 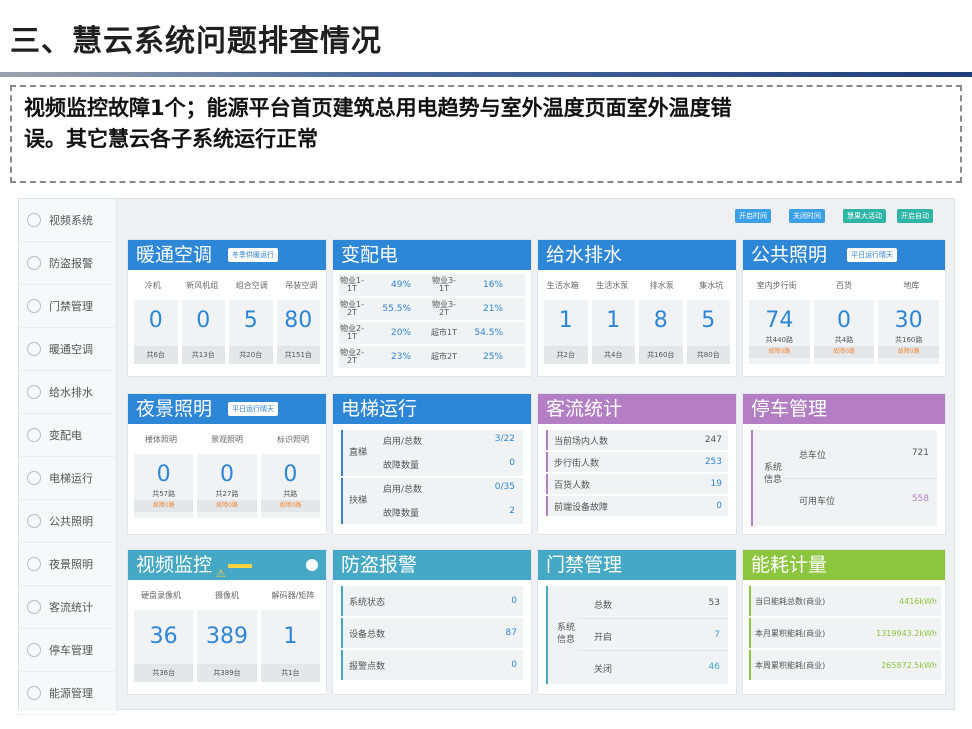 I want to click on sidebar-item-label: 视频系统, so click(x=71, y=220).